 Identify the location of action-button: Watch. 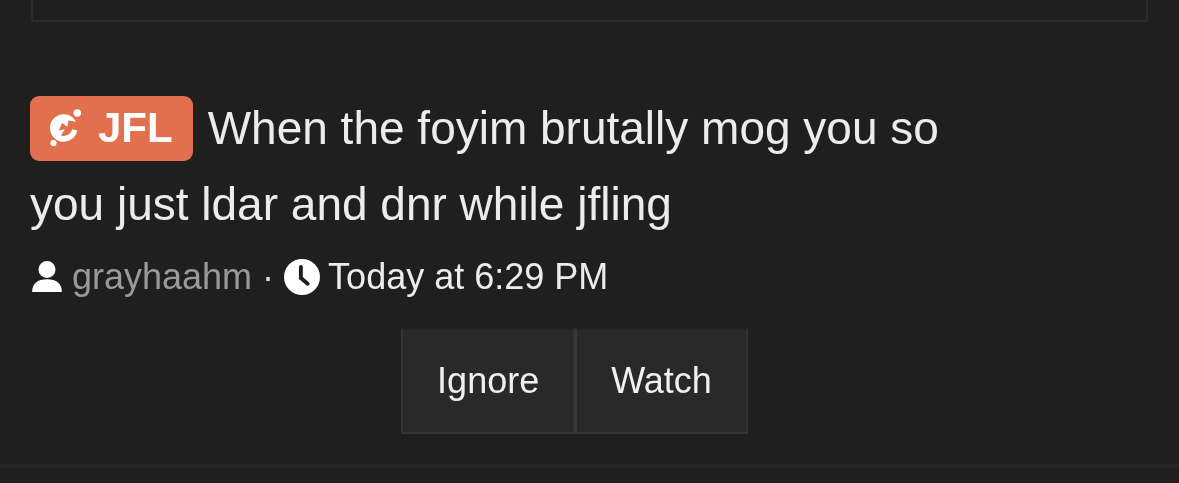
(661, 381).